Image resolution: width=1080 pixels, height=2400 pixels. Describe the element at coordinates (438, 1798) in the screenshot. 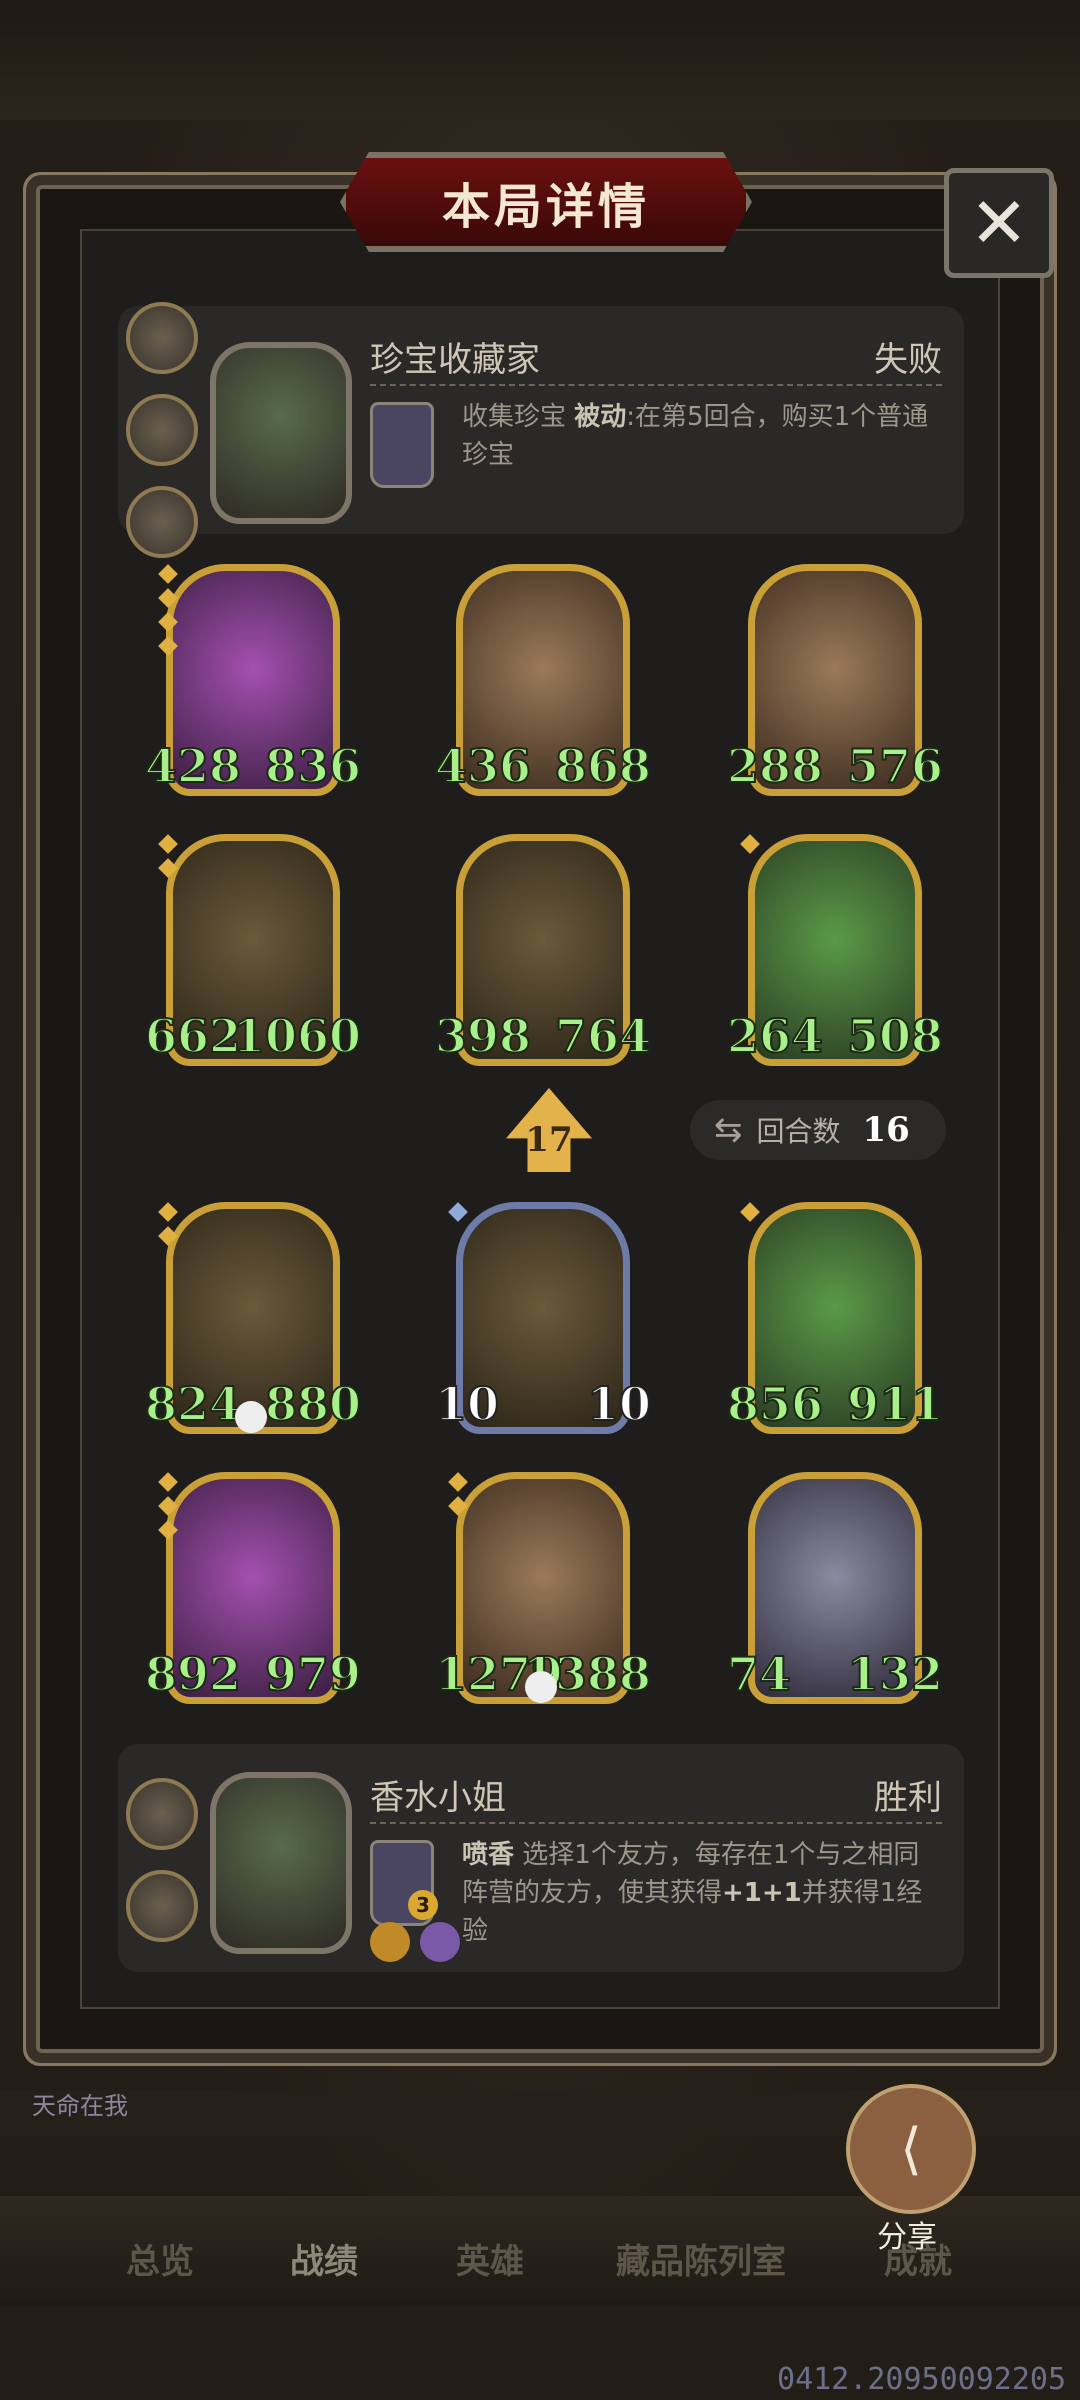

I see `player-name: 香水小姐` at that location.